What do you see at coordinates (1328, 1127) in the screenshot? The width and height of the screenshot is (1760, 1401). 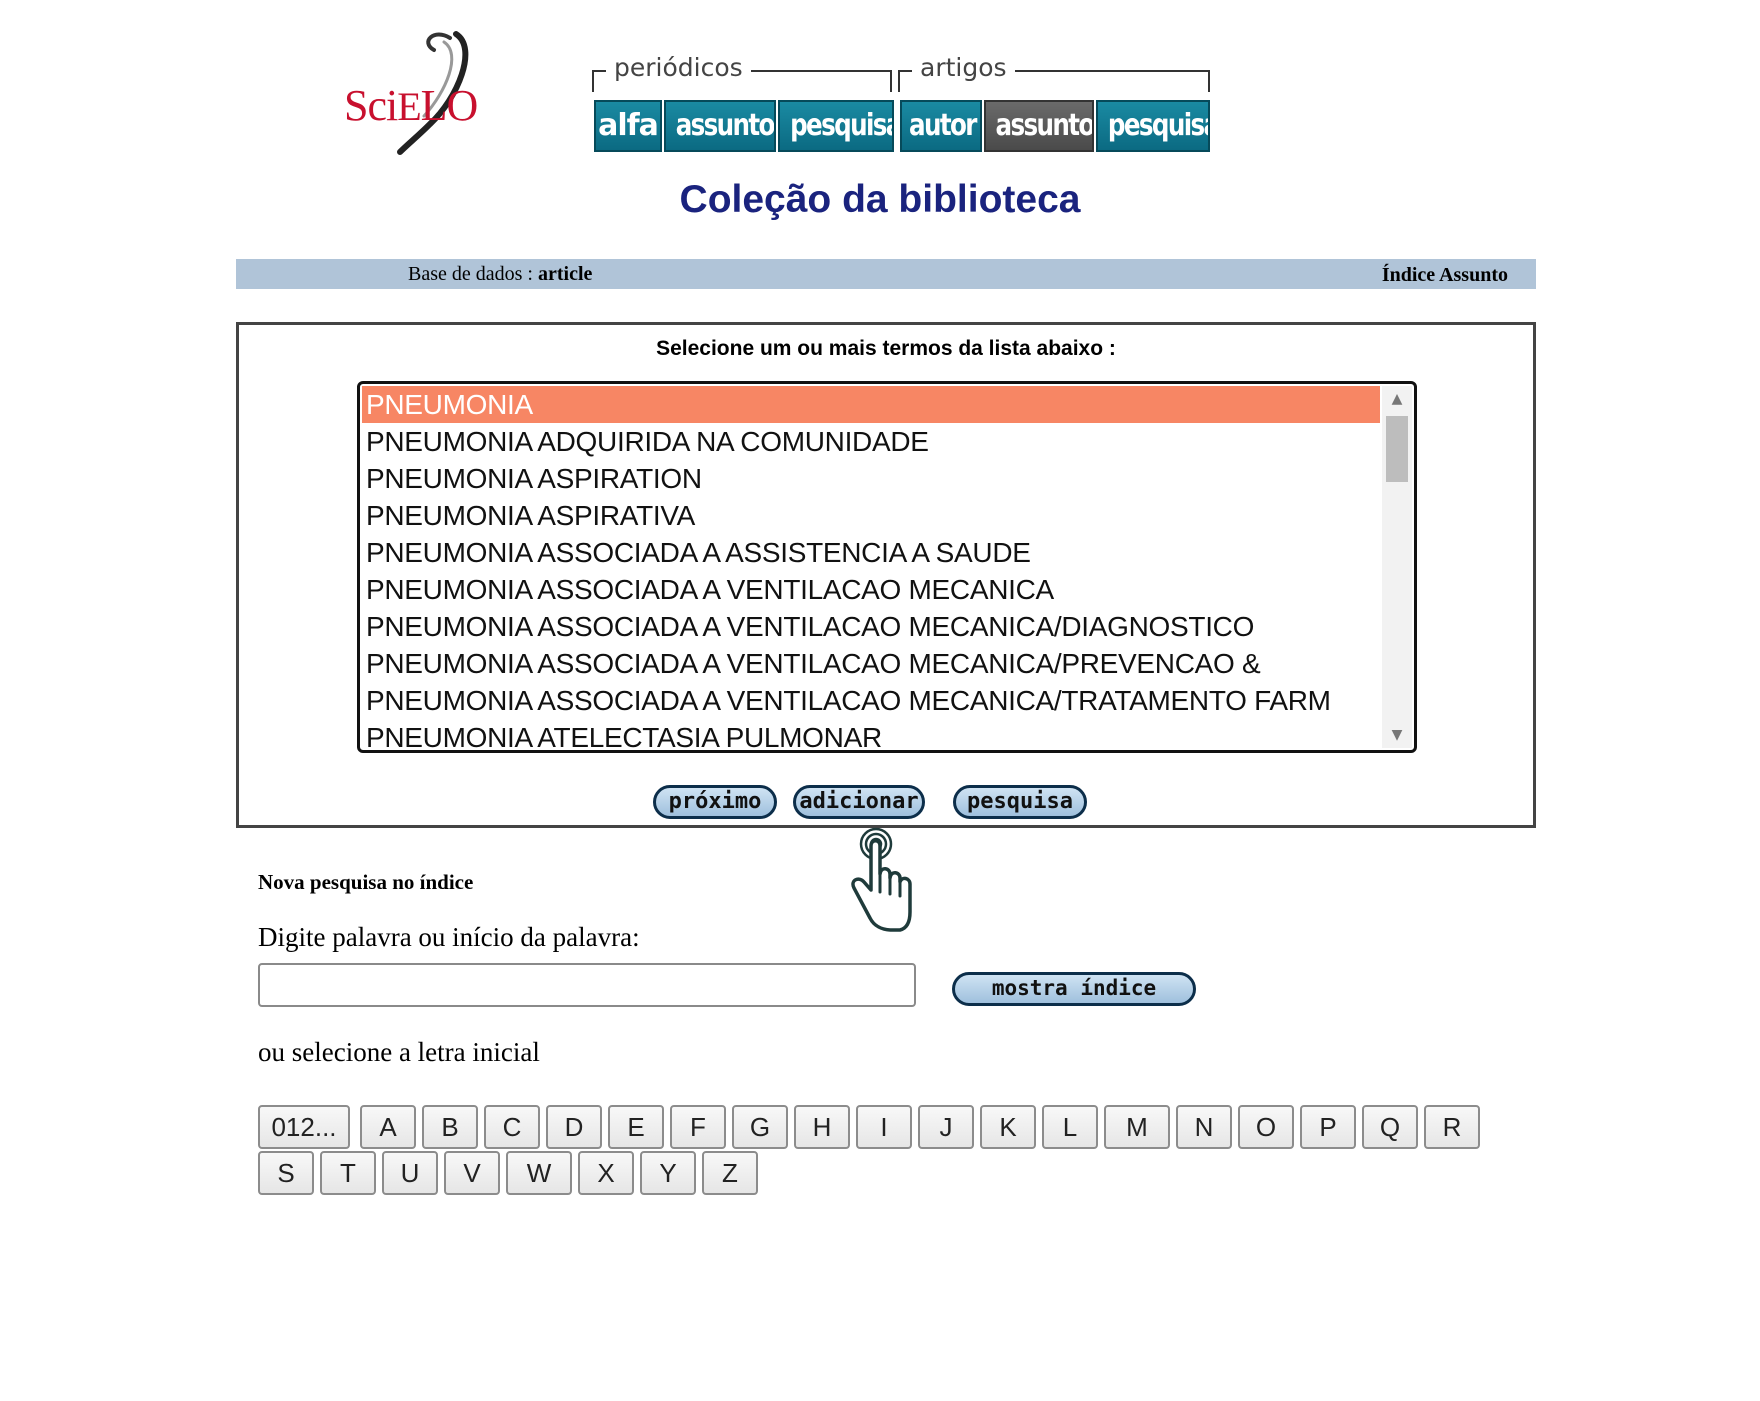 I see `letter-button: P` at bounding box center [1328, 1127].